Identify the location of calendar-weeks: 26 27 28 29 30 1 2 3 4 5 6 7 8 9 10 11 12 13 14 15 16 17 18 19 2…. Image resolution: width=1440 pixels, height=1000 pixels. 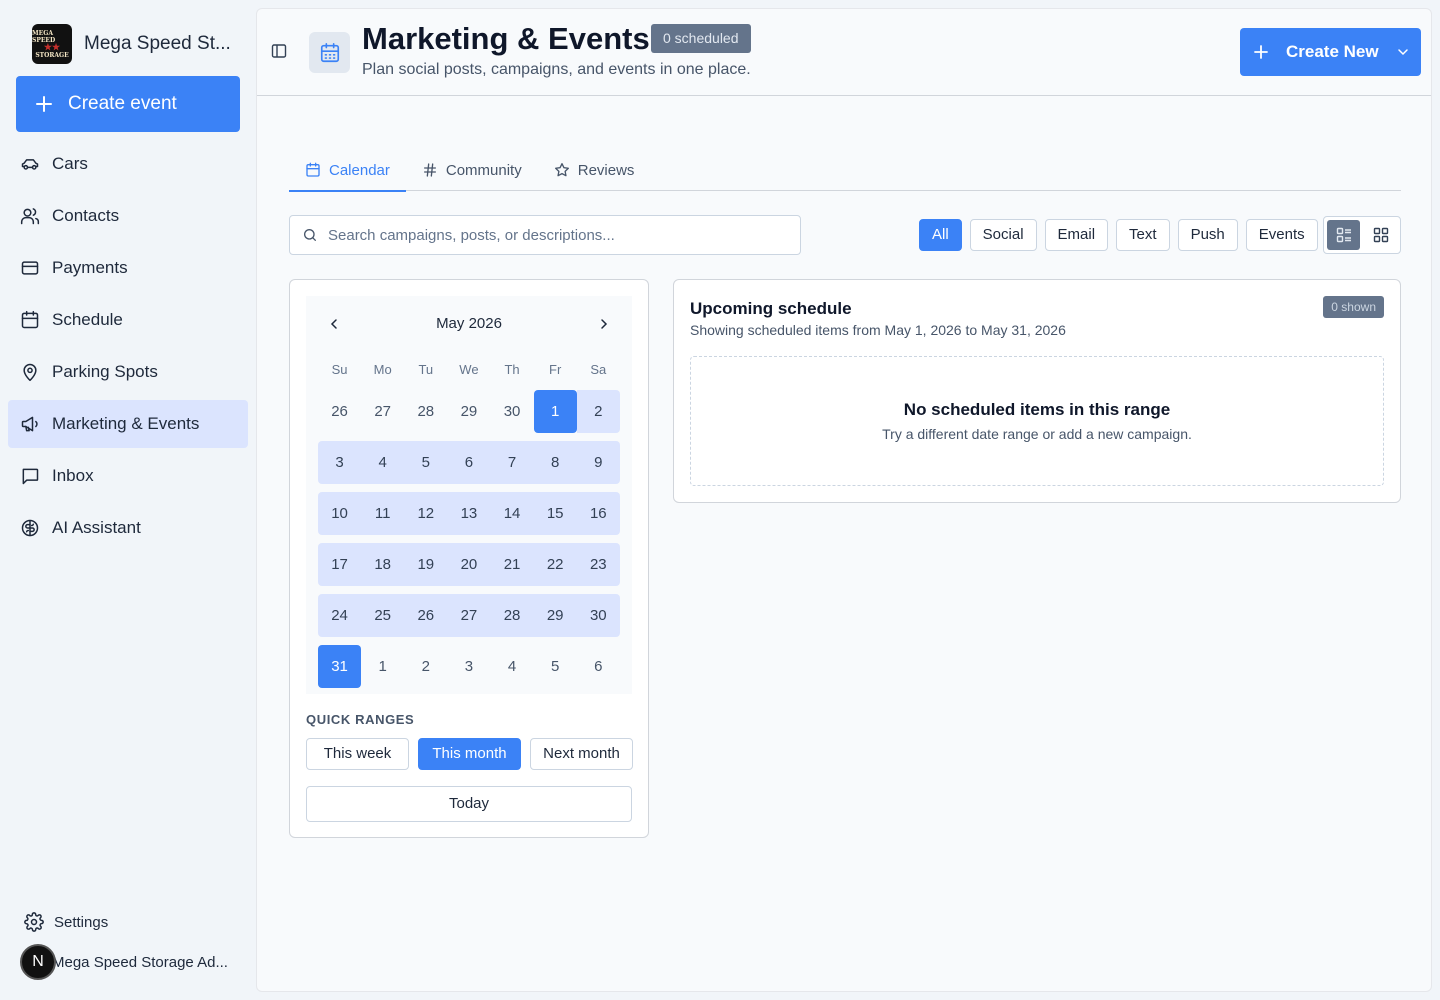
(469, 539).